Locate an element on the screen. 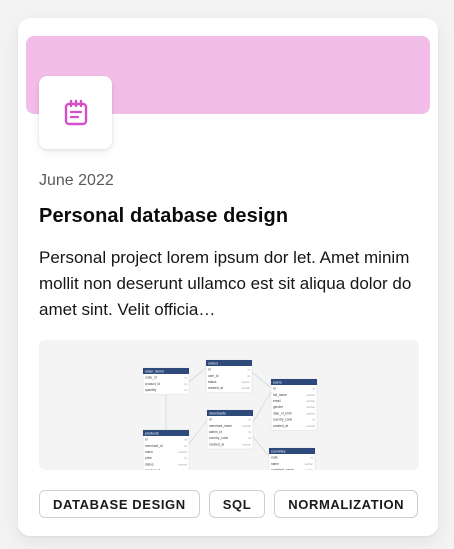 The width and height of the screenshot is (454, 549). table-name: orders is located at coordinates (213, 364).